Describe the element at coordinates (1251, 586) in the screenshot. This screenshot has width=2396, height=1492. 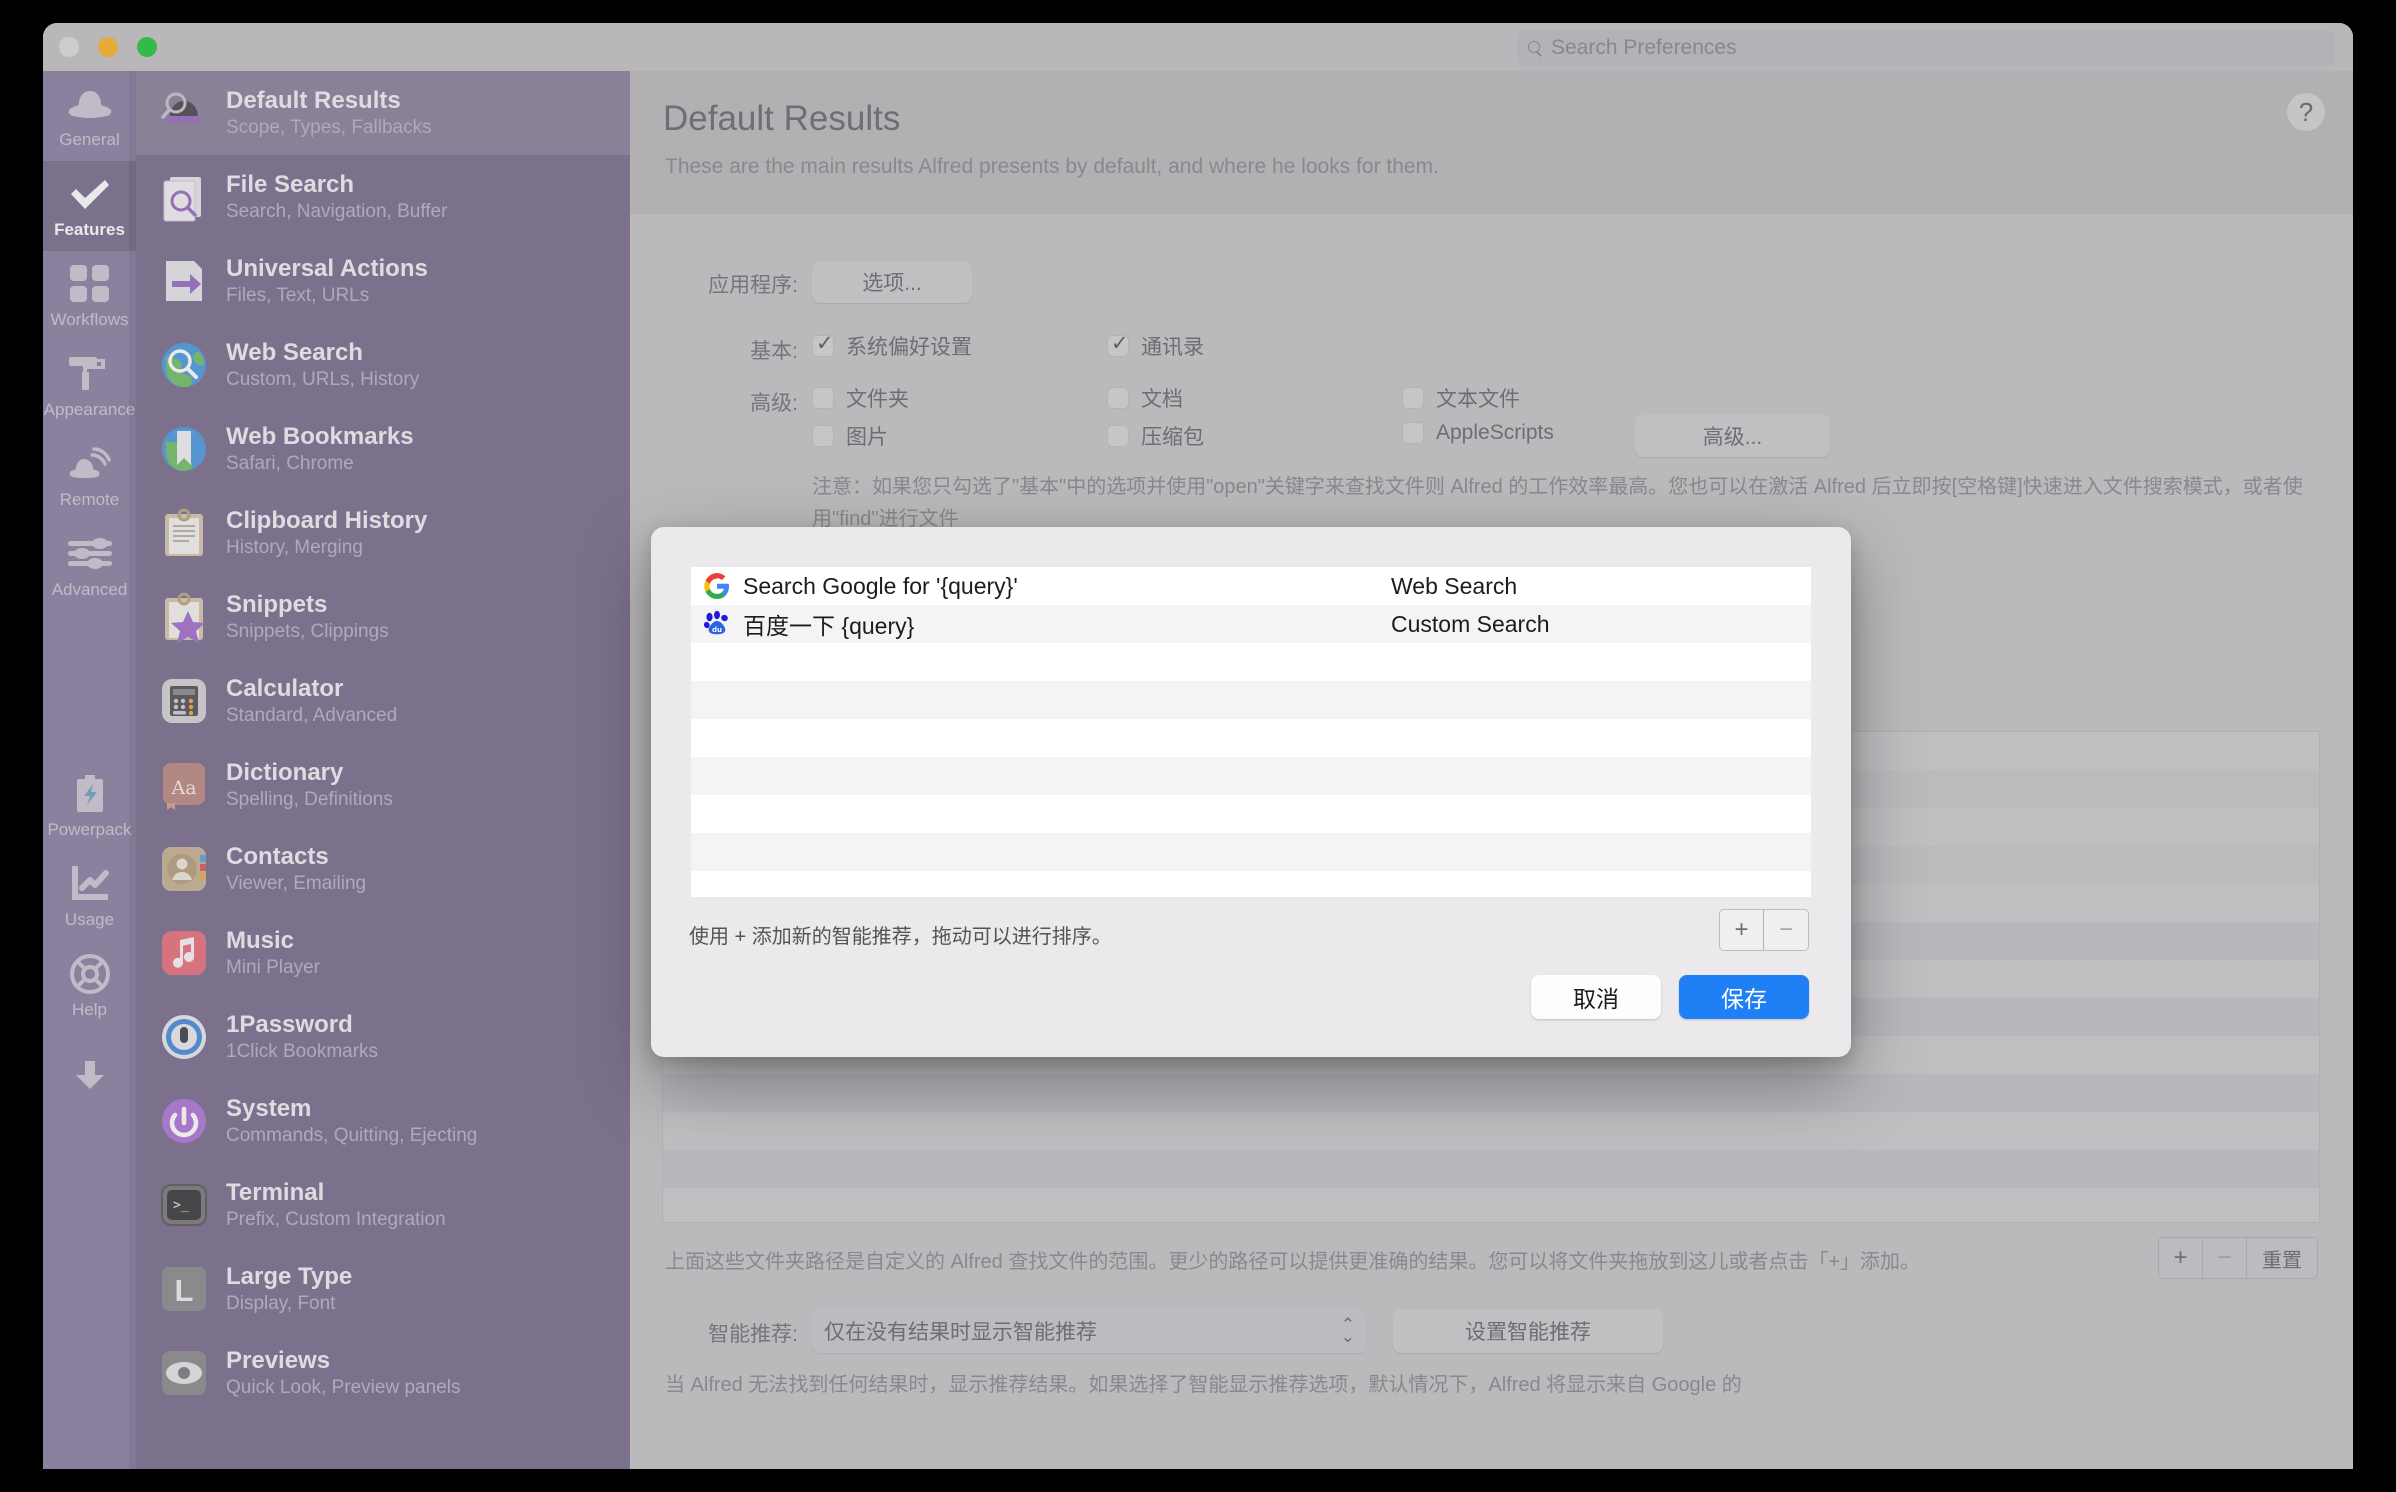
I see `table-row: Search Google for '{query}' Web Search` at that location.